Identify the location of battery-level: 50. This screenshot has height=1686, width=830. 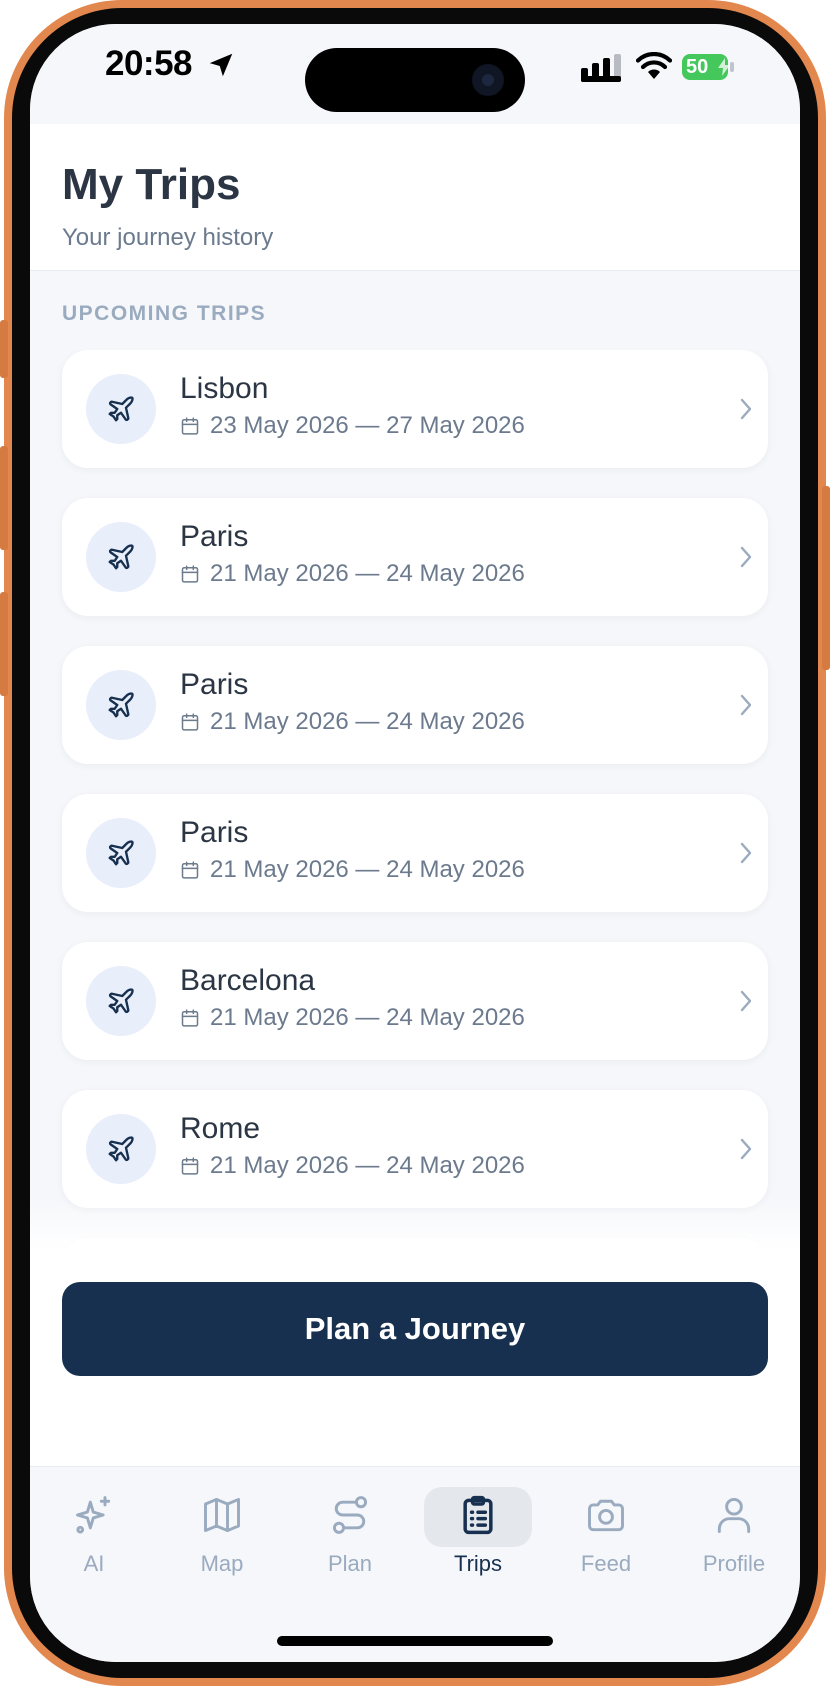
(697, 67).